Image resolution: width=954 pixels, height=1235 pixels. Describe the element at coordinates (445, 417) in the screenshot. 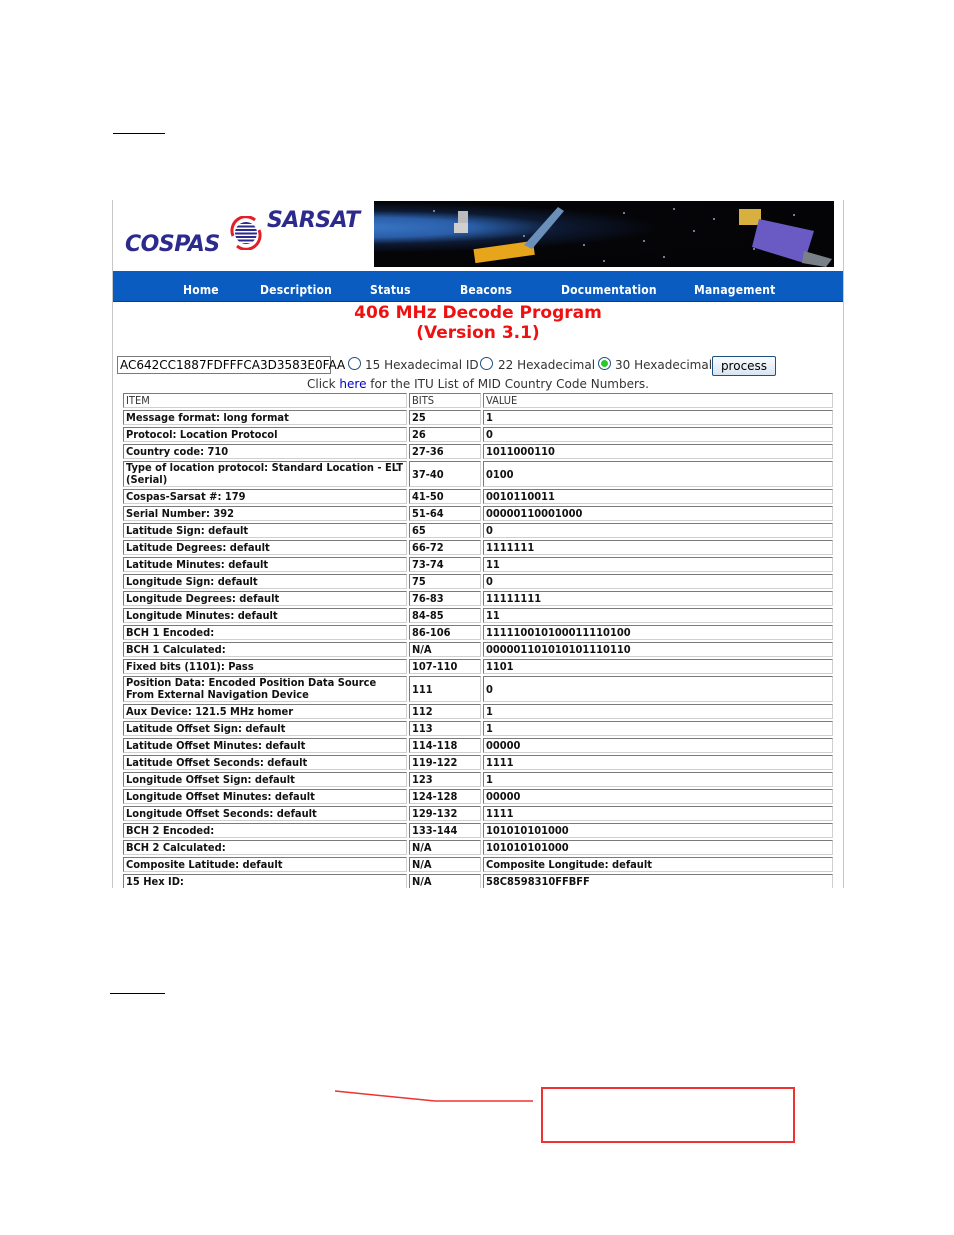

I see `row-bits: 25` at that location.